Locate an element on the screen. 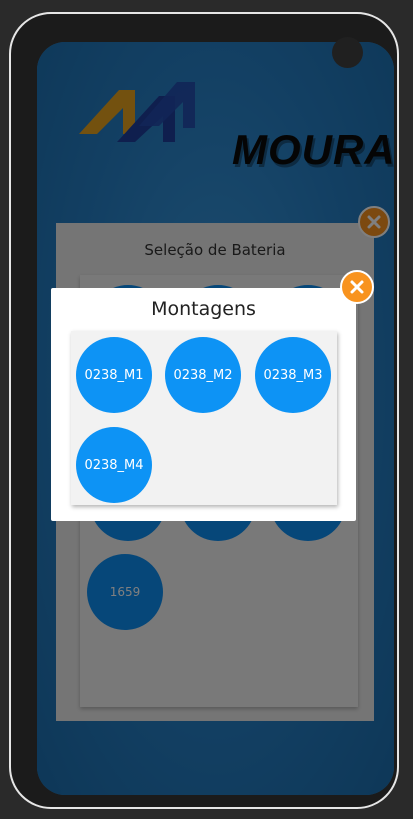 The image size is (413, 819). montagem-label: 0238_M2 is located at coordinates (203, 375).